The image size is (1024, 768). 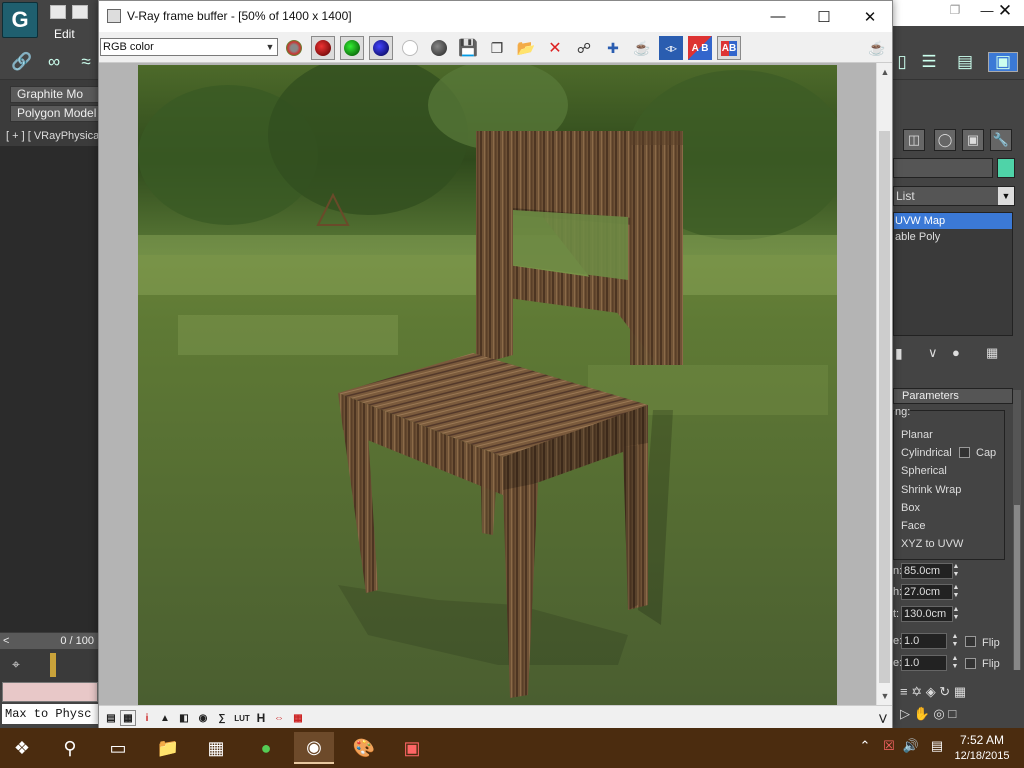 I want to click on mapping-planar: Planar, so click(x=917, y=435).